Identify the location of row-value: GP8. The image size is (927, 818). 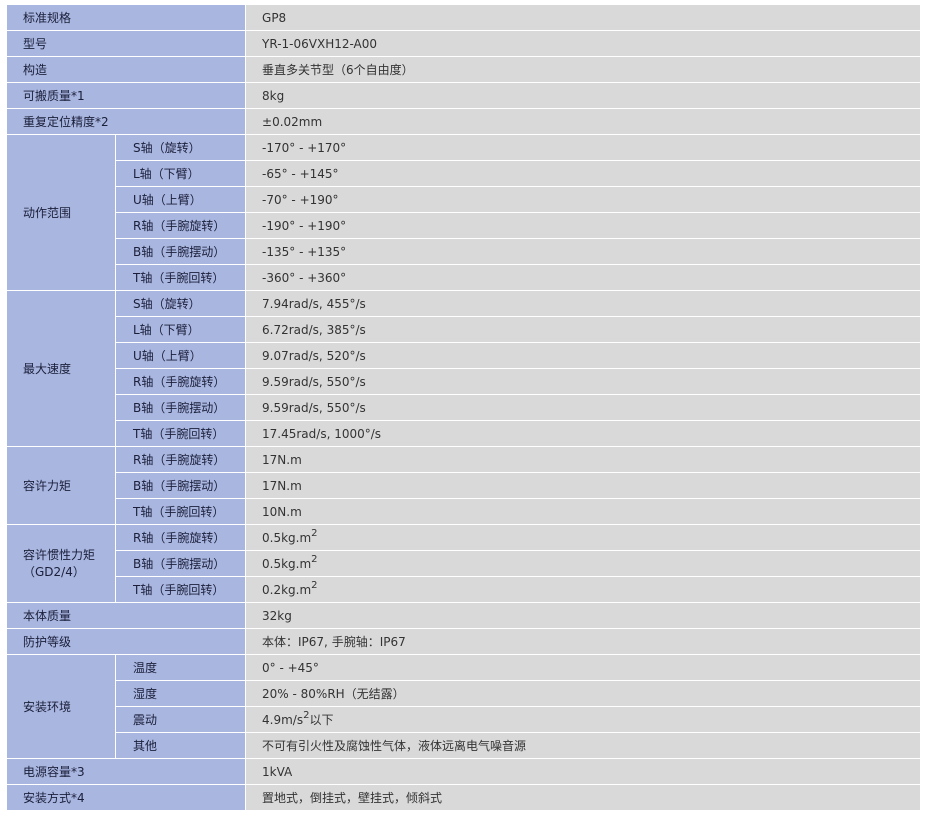
(583, 18).